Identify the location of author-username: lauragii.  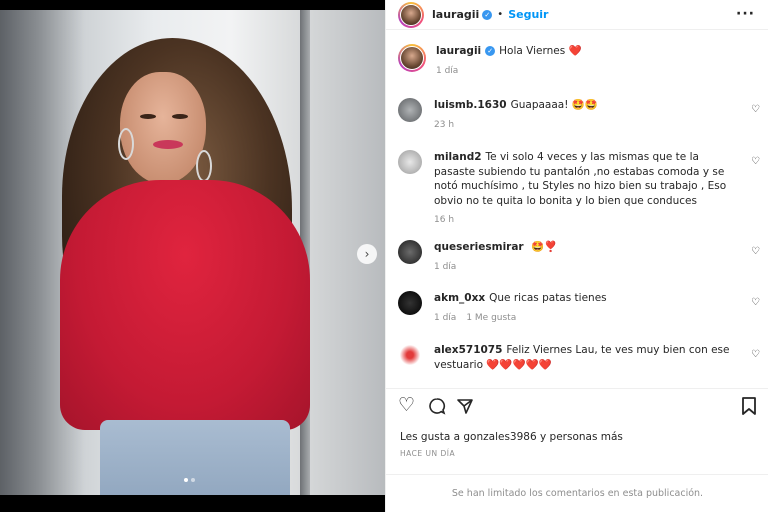
(455, 14).